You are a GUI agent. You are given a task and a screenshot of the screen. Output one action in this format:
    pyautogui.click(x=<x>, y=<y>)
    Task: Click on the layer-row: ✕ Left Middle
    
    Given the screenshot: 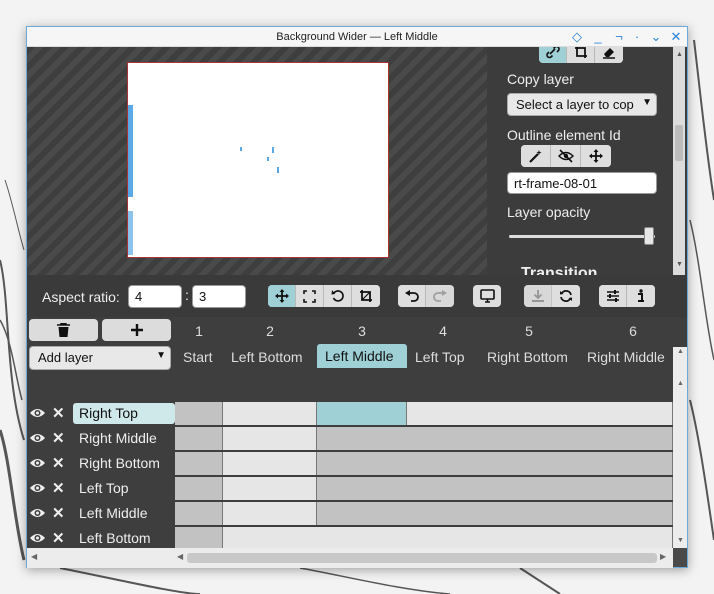 What is the action you would take?
    pyautogui.click(x=357, y=513)
    